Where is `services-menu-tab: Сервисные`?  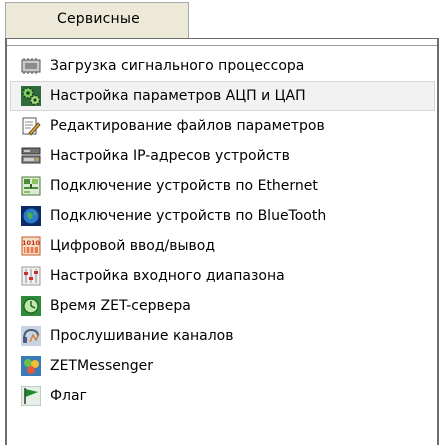
services-menu-tab: Сервисные is located at coordinates (97, 20).